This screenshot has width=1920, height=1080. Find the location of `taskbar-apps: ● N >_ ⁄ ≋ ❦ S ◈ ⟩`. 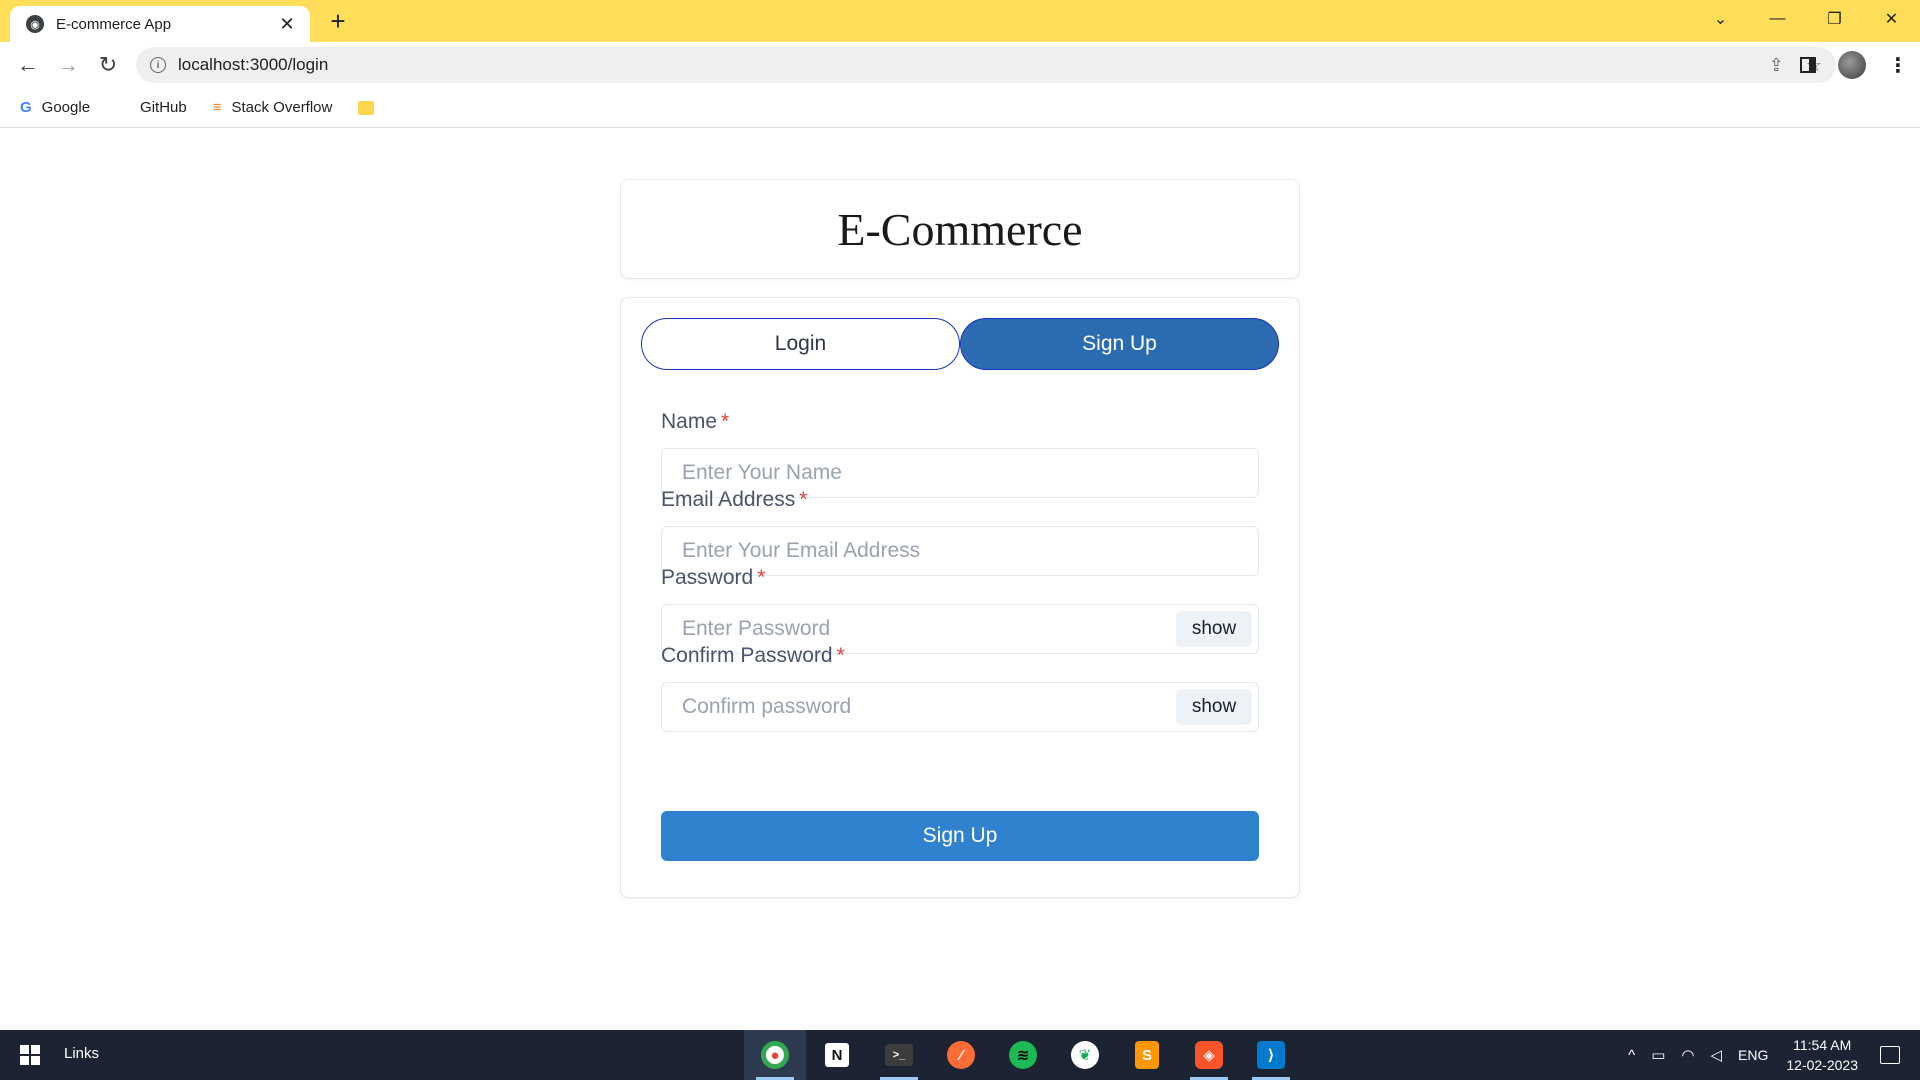

taskbar-apps: ● N >_ ⁄ ≋ ❦ S ◈ ⟩ is located at coordinates (1023, 1055).